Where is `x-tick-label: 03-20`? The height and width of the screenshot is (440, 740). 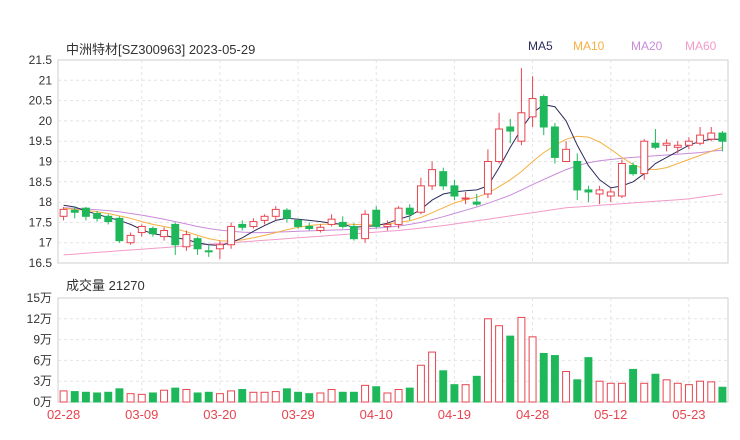 x-tick-label: 03-20 is located at coordinates (219, 414).